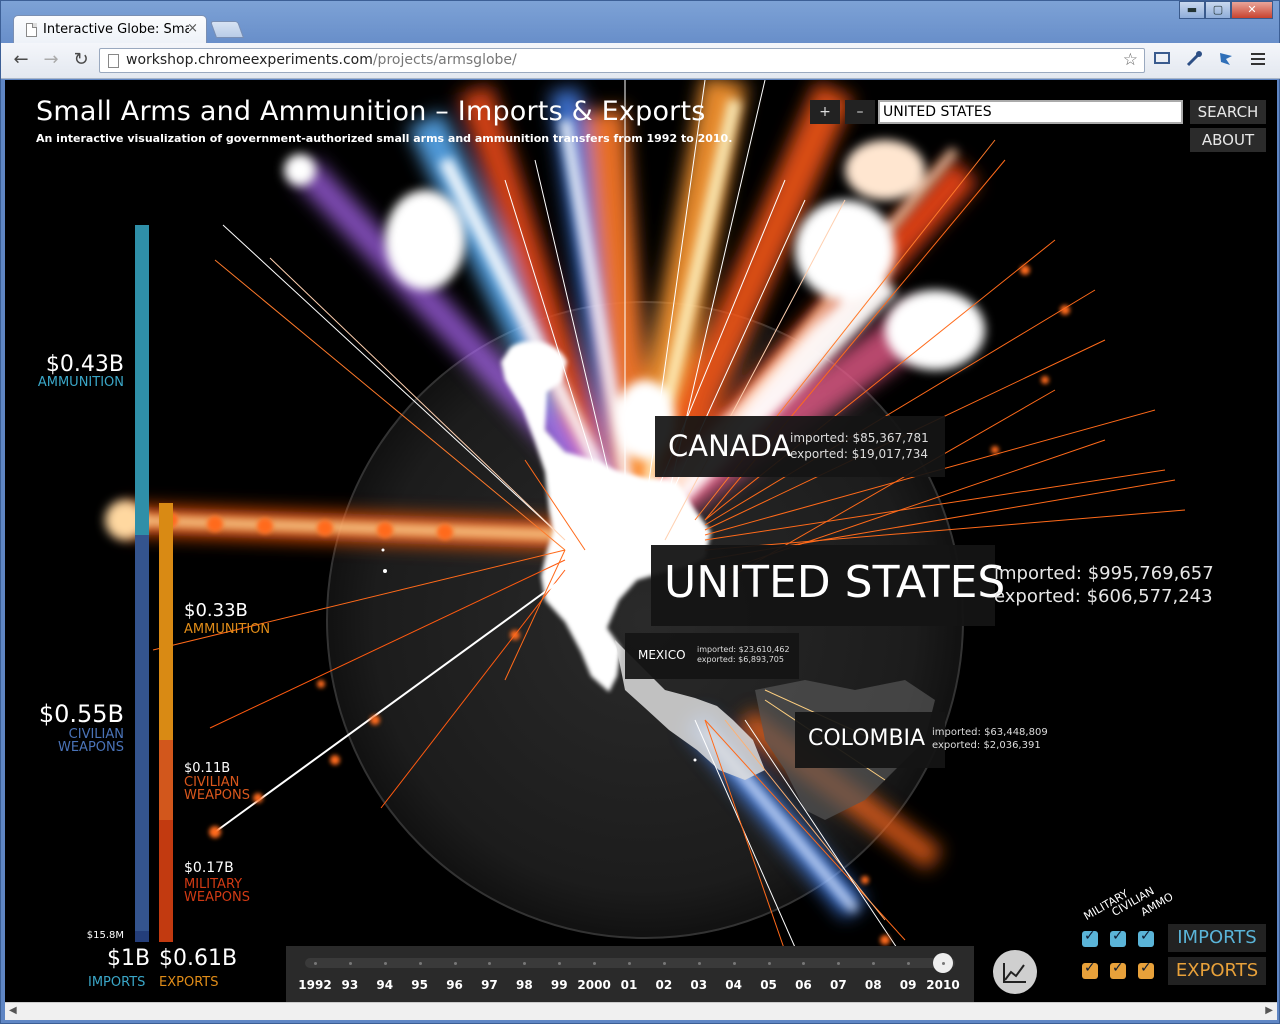 This screenshot has width=1280, height=1024. What do you see at coordinates (867, 738) in the screenshot?
I see `colombia-name: COLOMBIA` at bounding box center [867, 738].